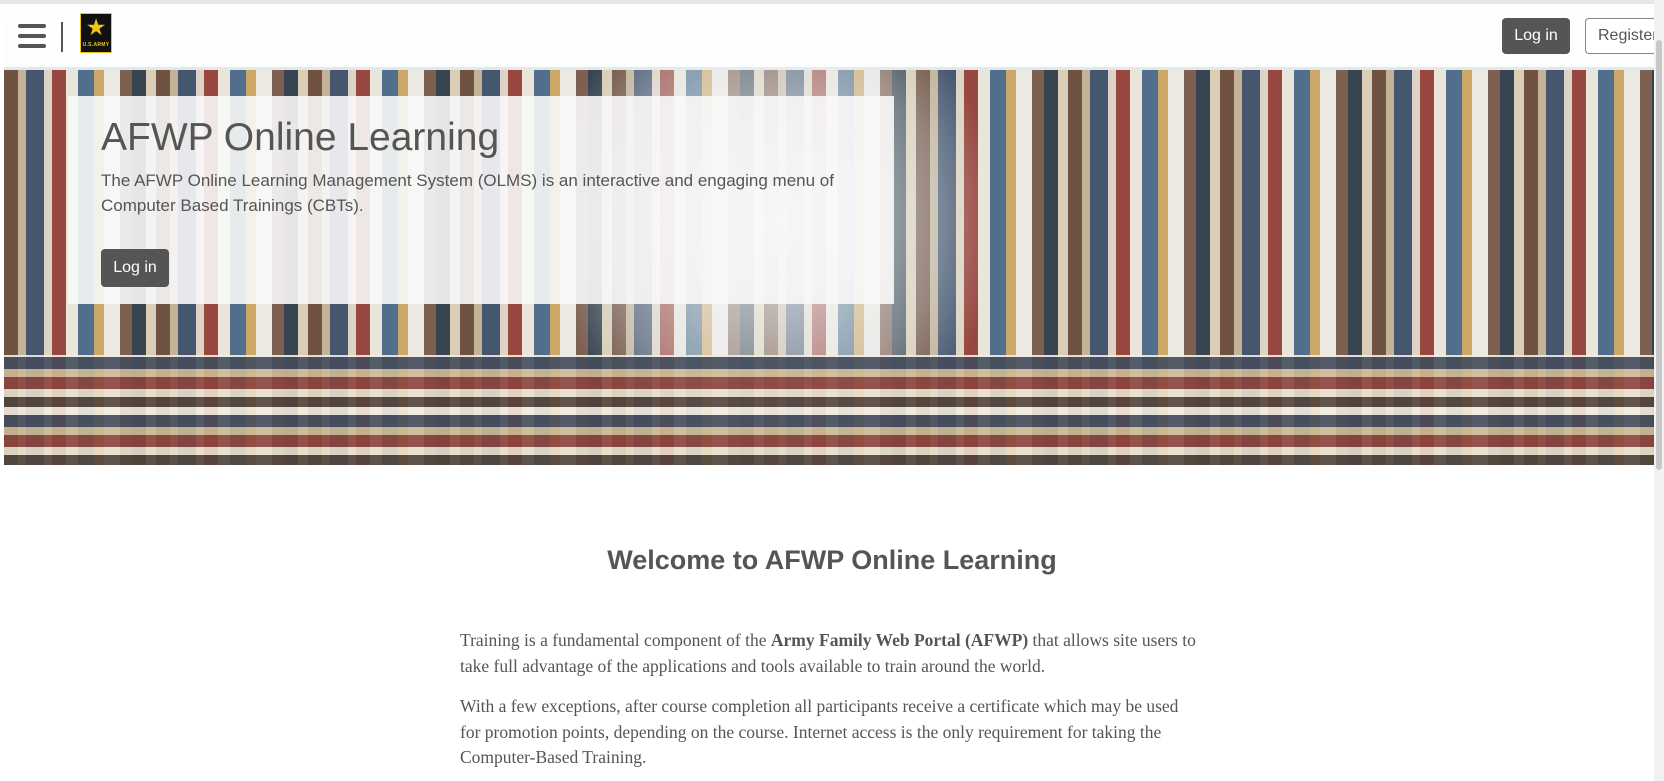 This screenshot has width=1664, height=781. What do you see at coordinates (1536, 36) in the screenshot?
I see `login-button: Log in` at bounding box center [1536, 36].